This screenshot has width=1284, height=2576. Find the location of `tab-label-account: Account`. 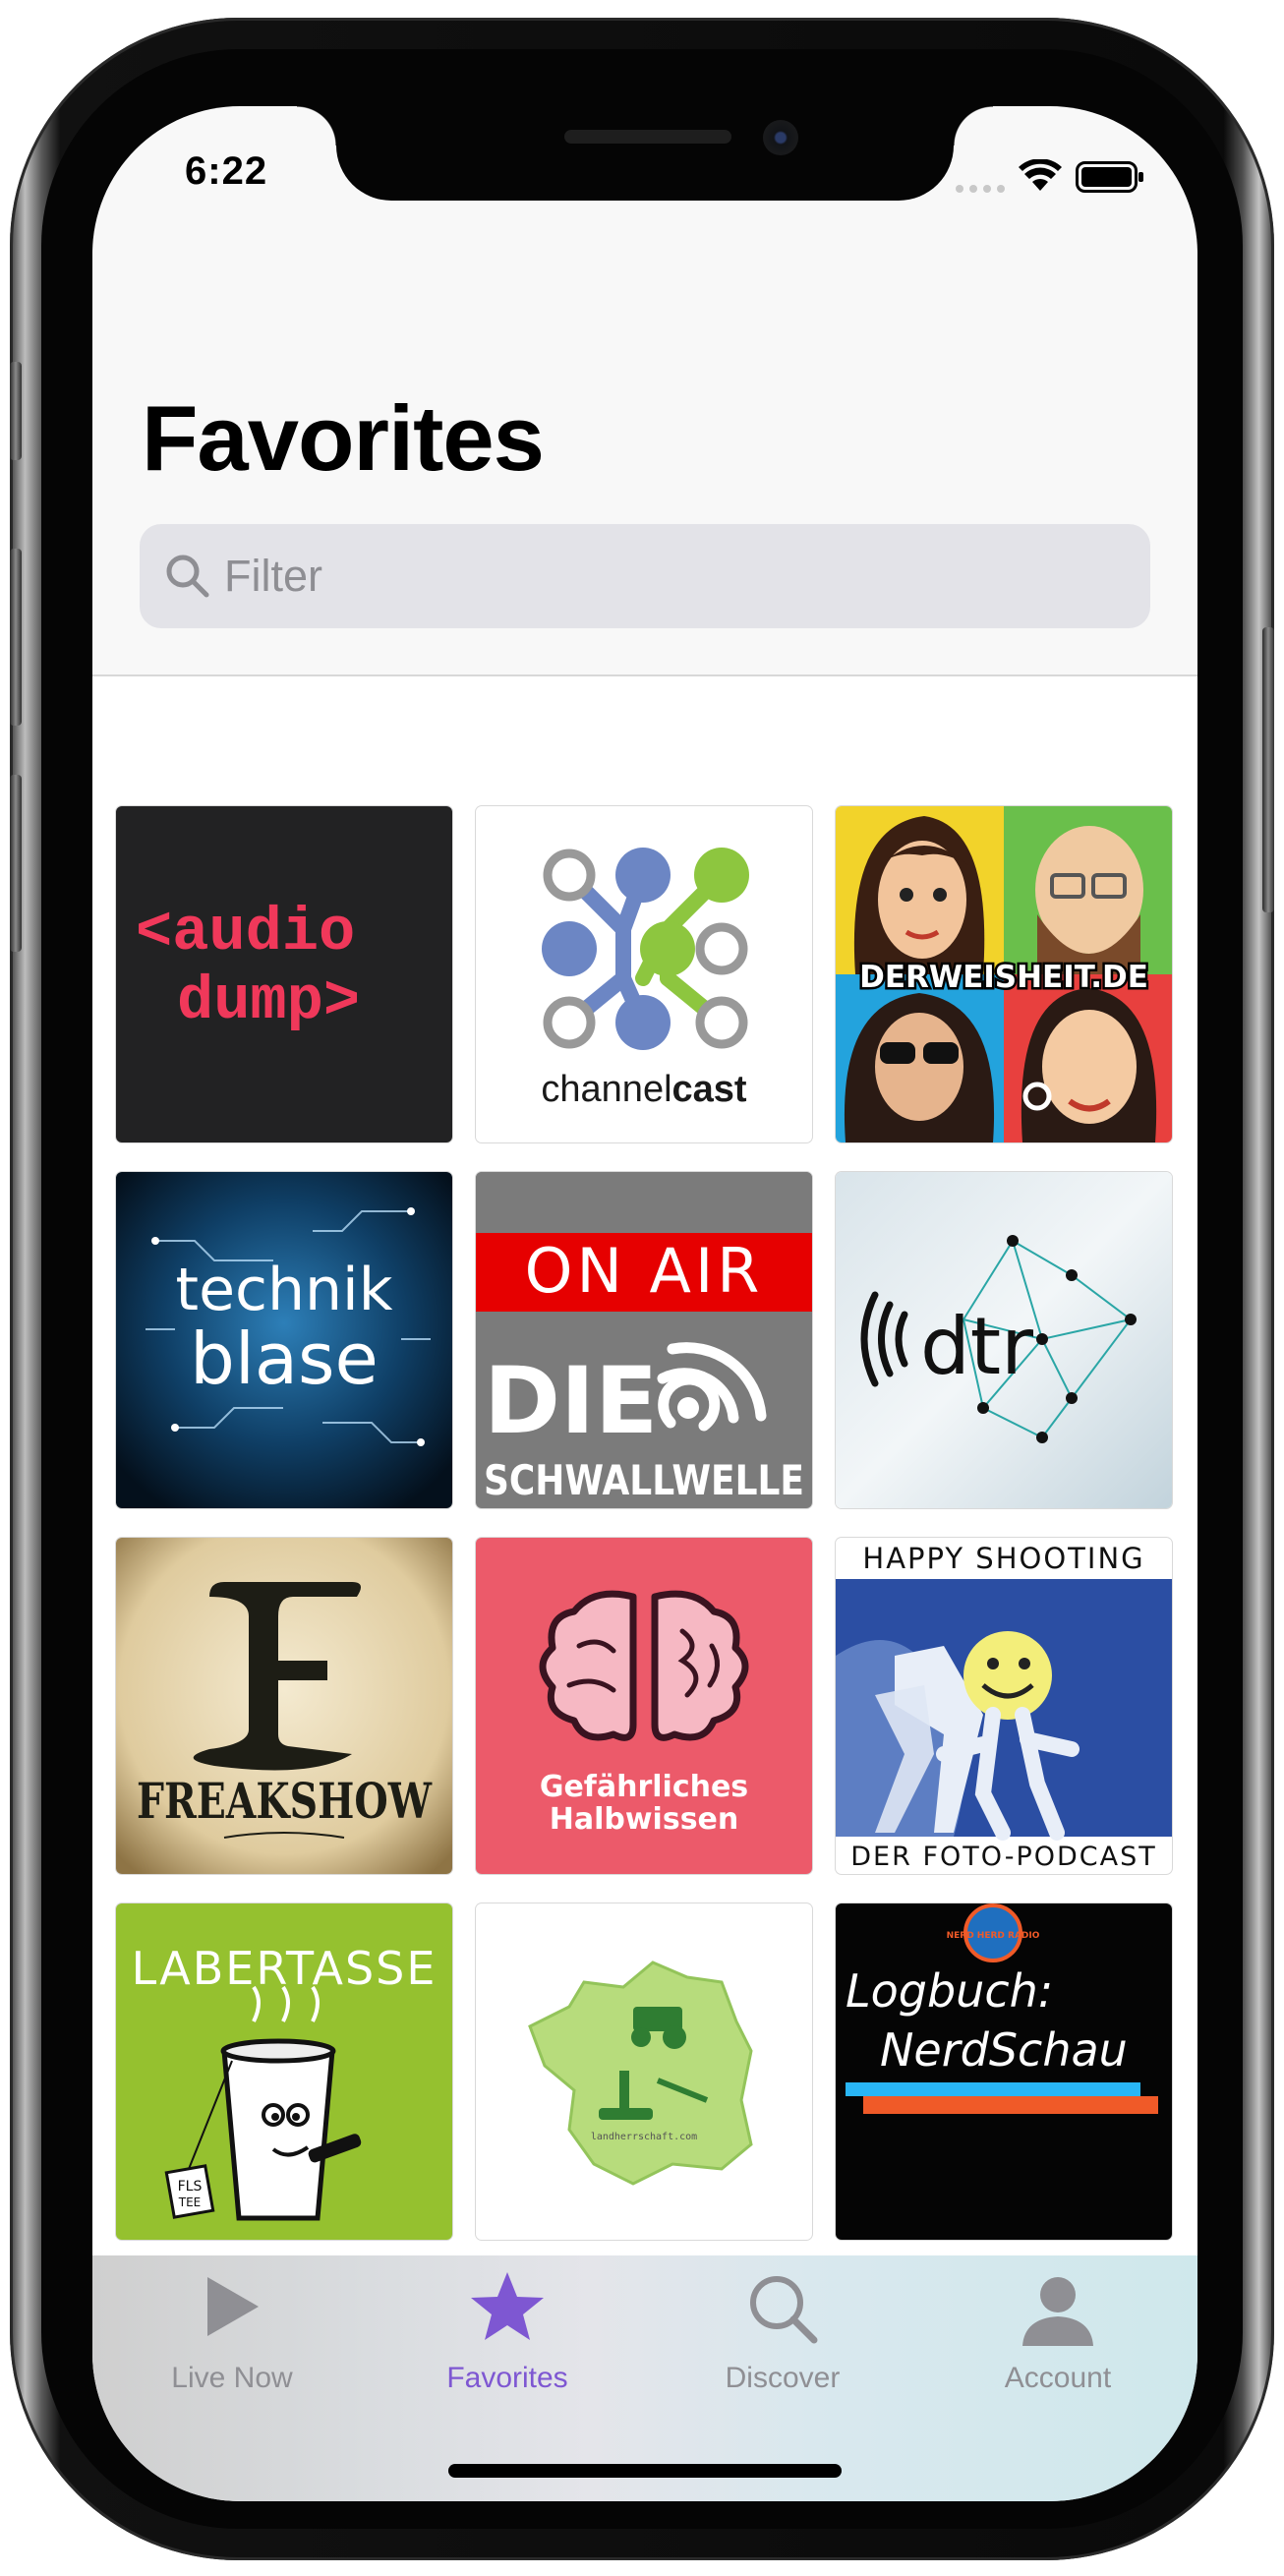

tab-label-account: Account is located at coordinates (1058, 2378).